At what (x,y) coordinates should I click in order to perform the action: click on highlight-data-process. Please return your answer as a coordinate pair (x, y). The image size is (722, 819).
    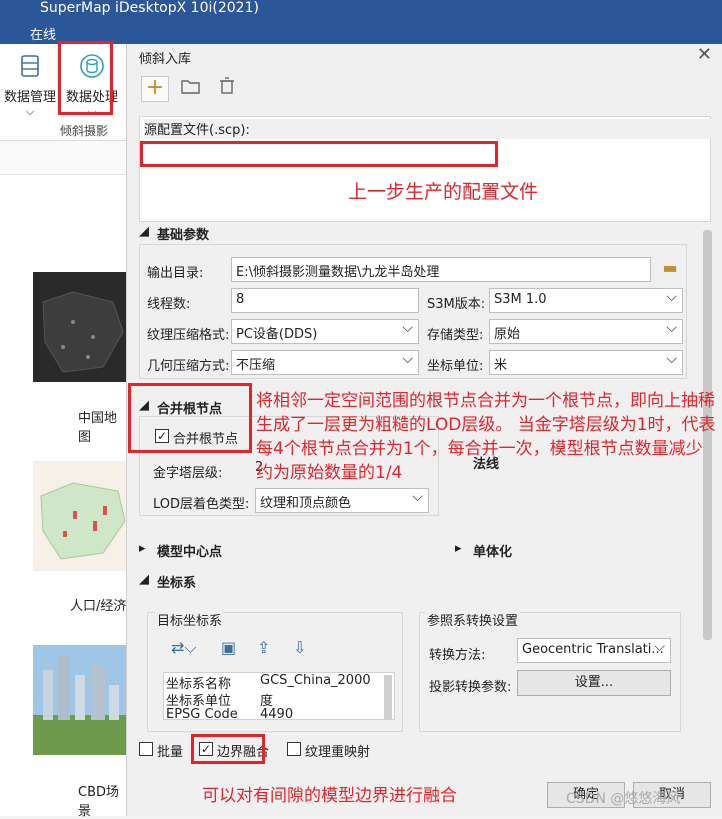
    Looking at the image, I should click on (85, 78).